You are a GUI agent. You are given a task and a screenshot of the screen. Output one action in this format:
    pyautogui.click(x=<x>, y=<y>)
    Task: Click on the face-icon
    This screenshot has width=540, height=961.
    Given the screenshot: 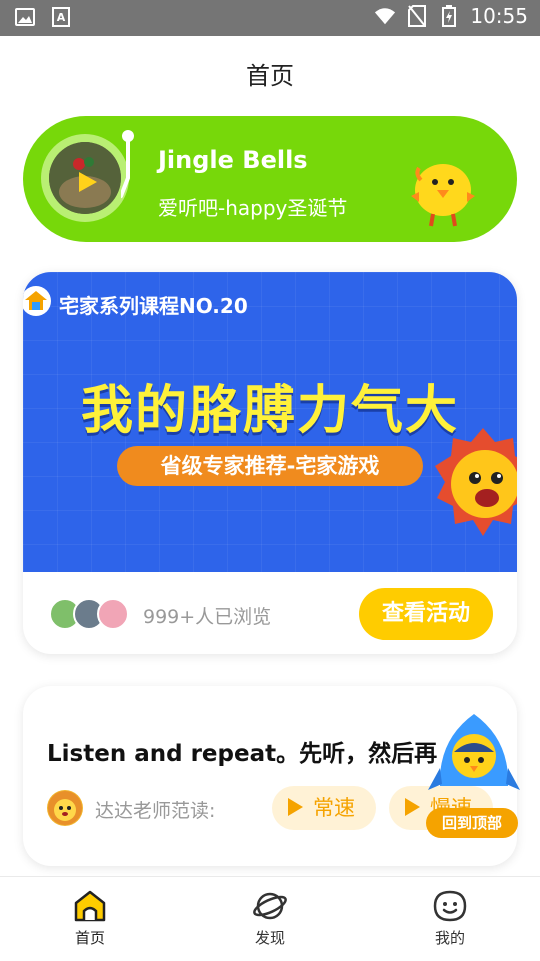 What is the action you would take?
    pyautogui.click(x=450, y=906)
    